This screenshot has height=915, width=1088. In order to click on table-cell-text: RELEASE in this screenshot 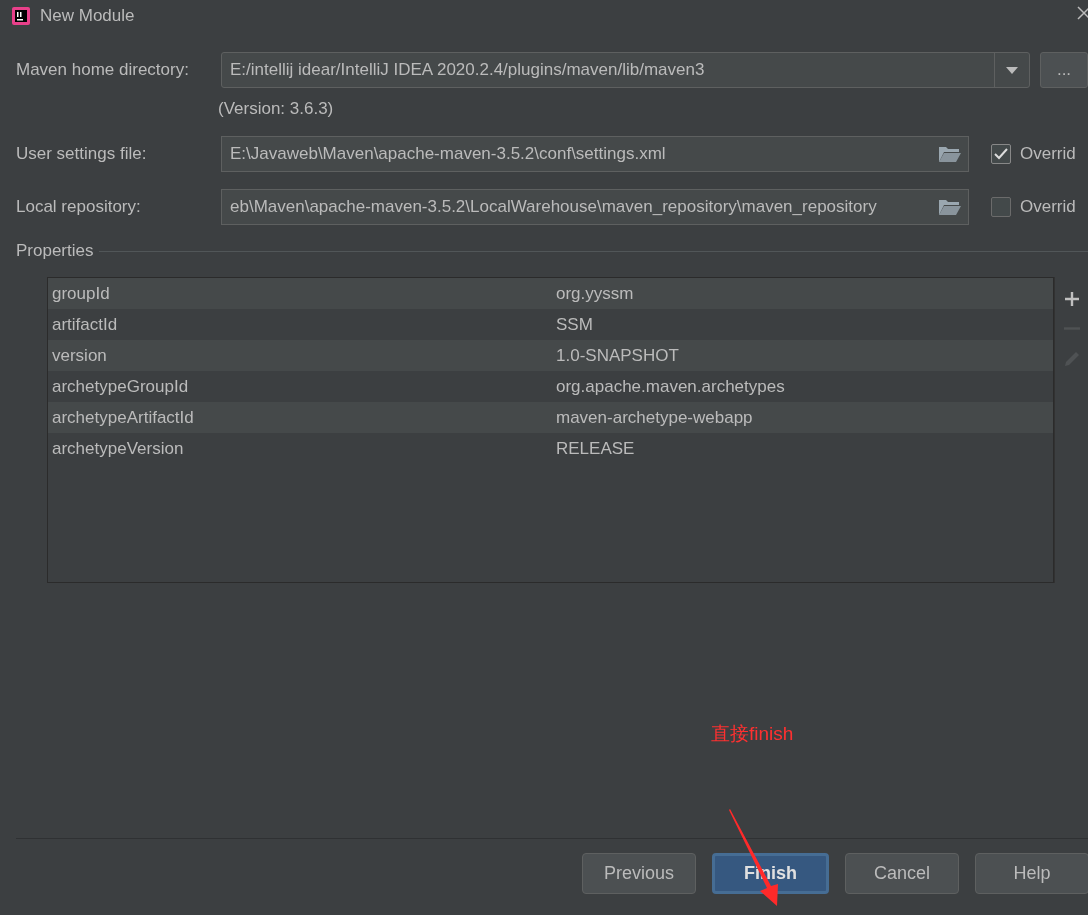, I will do `click(596, 448)`.